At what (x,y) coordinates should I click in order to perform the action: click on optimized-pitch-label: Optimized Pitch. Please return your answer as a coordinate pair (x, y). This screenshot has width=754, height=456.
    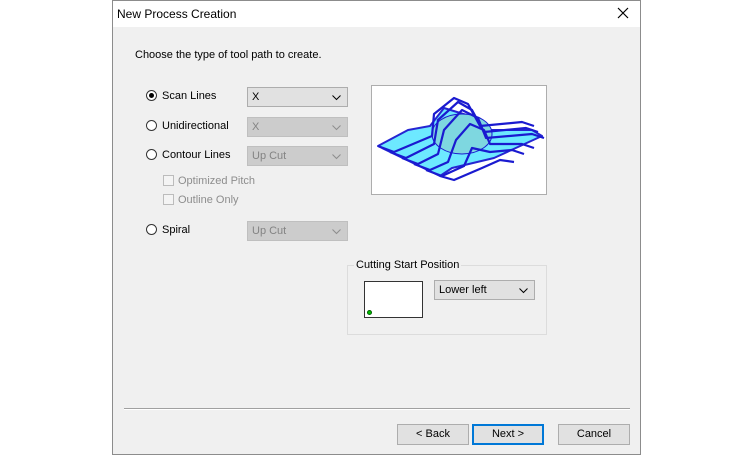
    Looking at the image, I should click on (217, 181).